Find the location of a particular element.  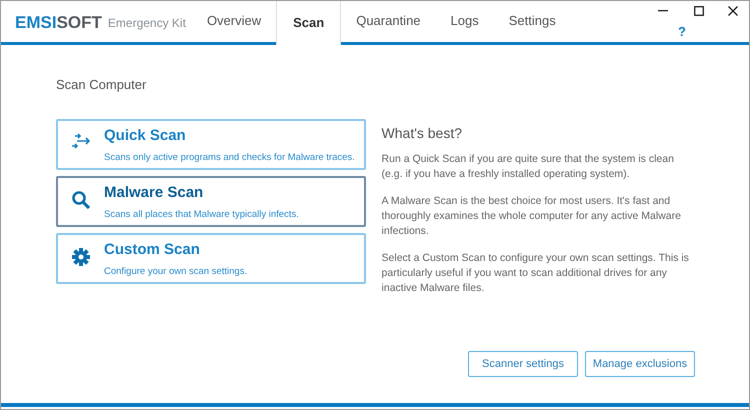

tab: Scan is located at coordinates (309, 23).